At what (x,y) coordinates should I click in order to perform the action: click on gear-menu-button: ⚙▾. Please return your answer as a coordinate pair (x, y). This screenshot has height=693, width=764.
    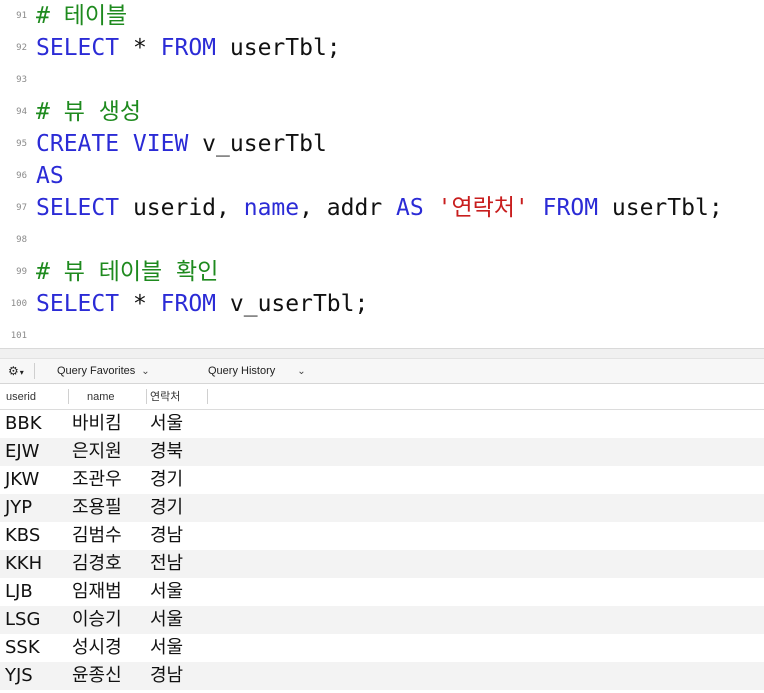
    Looking at the image, I should click on (16, 371).